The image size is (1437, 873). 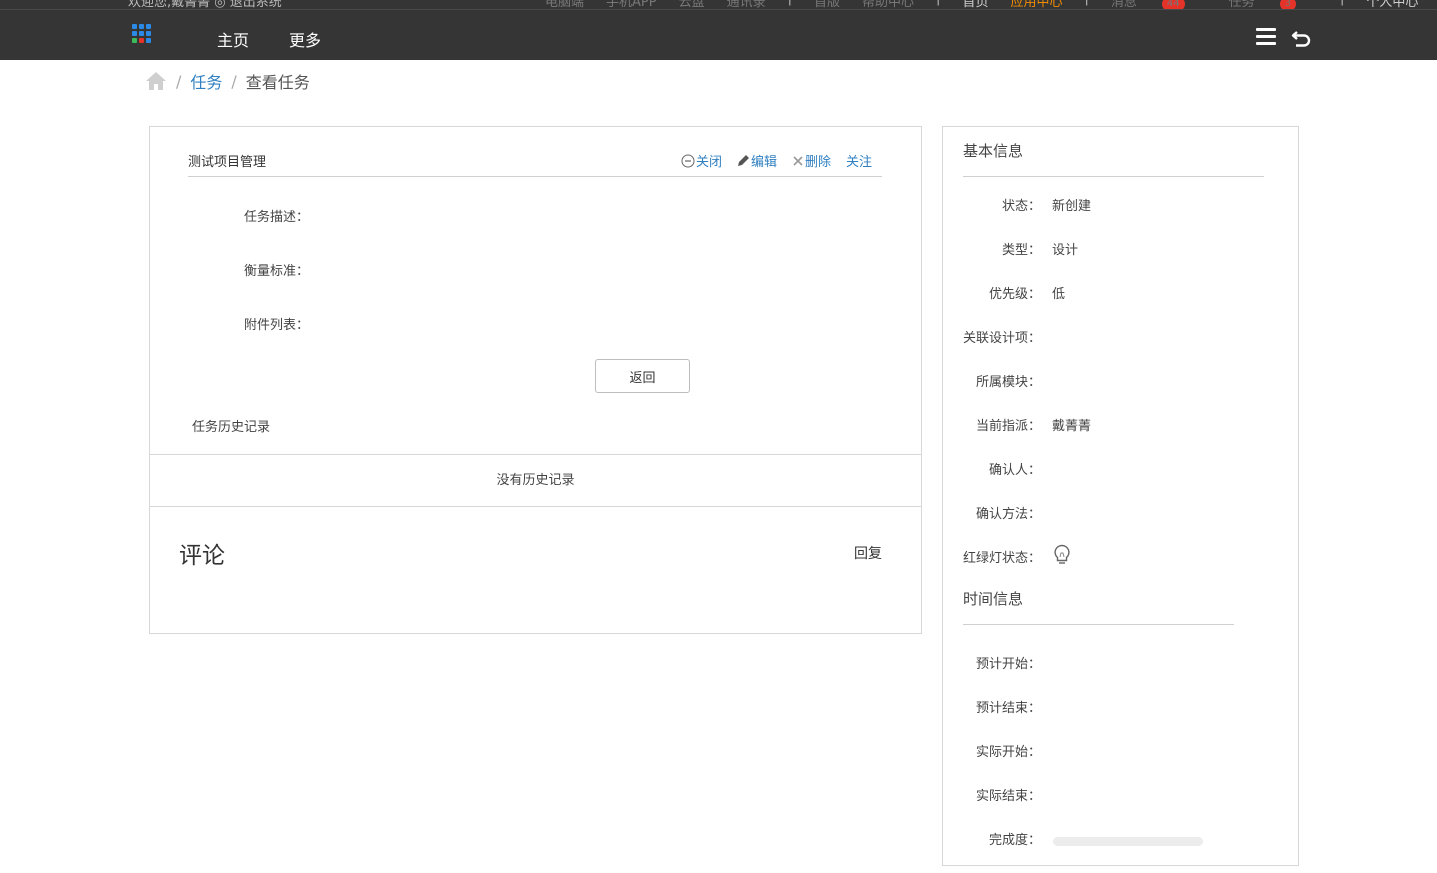 I want to click on back-arrow-icon, so click(x=1301, y=37).